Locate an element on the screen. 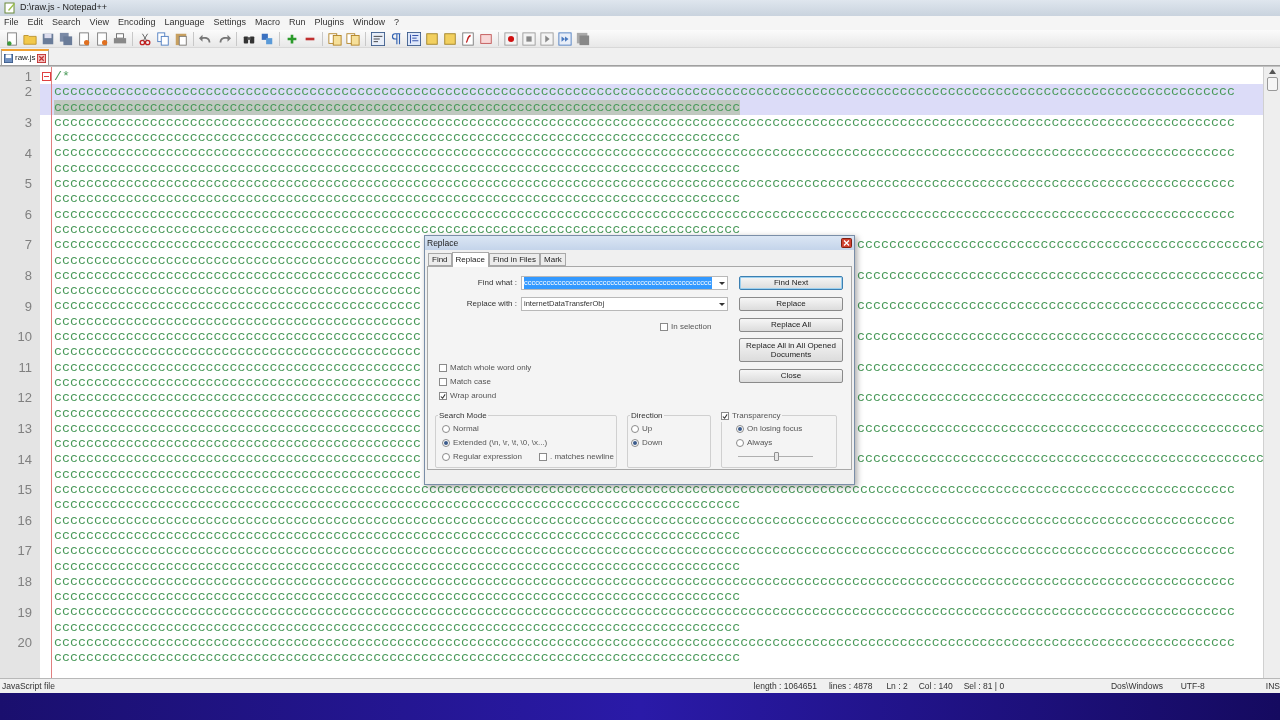 The width and height of the screenshot is (1280, 720). line-number: 9 is located at coordinates (28, 306).